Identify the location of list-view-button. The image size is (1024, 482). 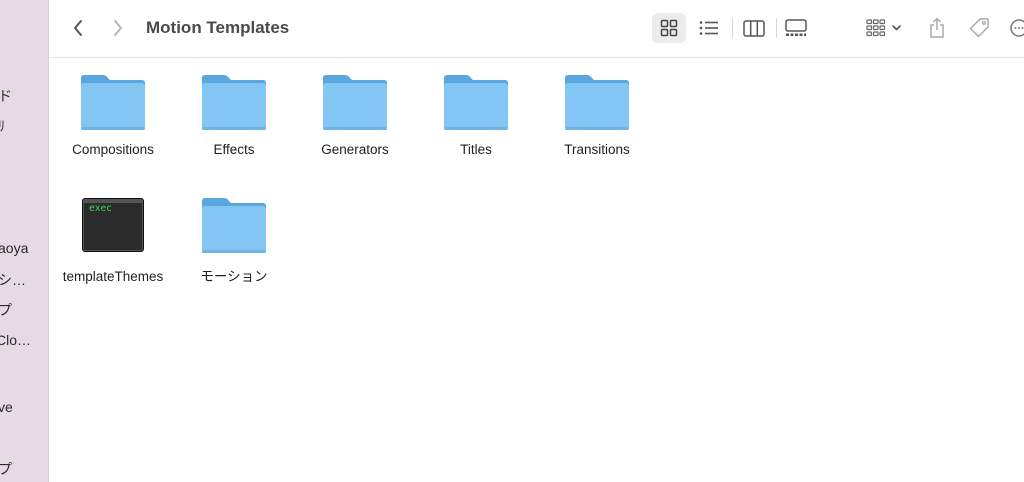
(709, 28).